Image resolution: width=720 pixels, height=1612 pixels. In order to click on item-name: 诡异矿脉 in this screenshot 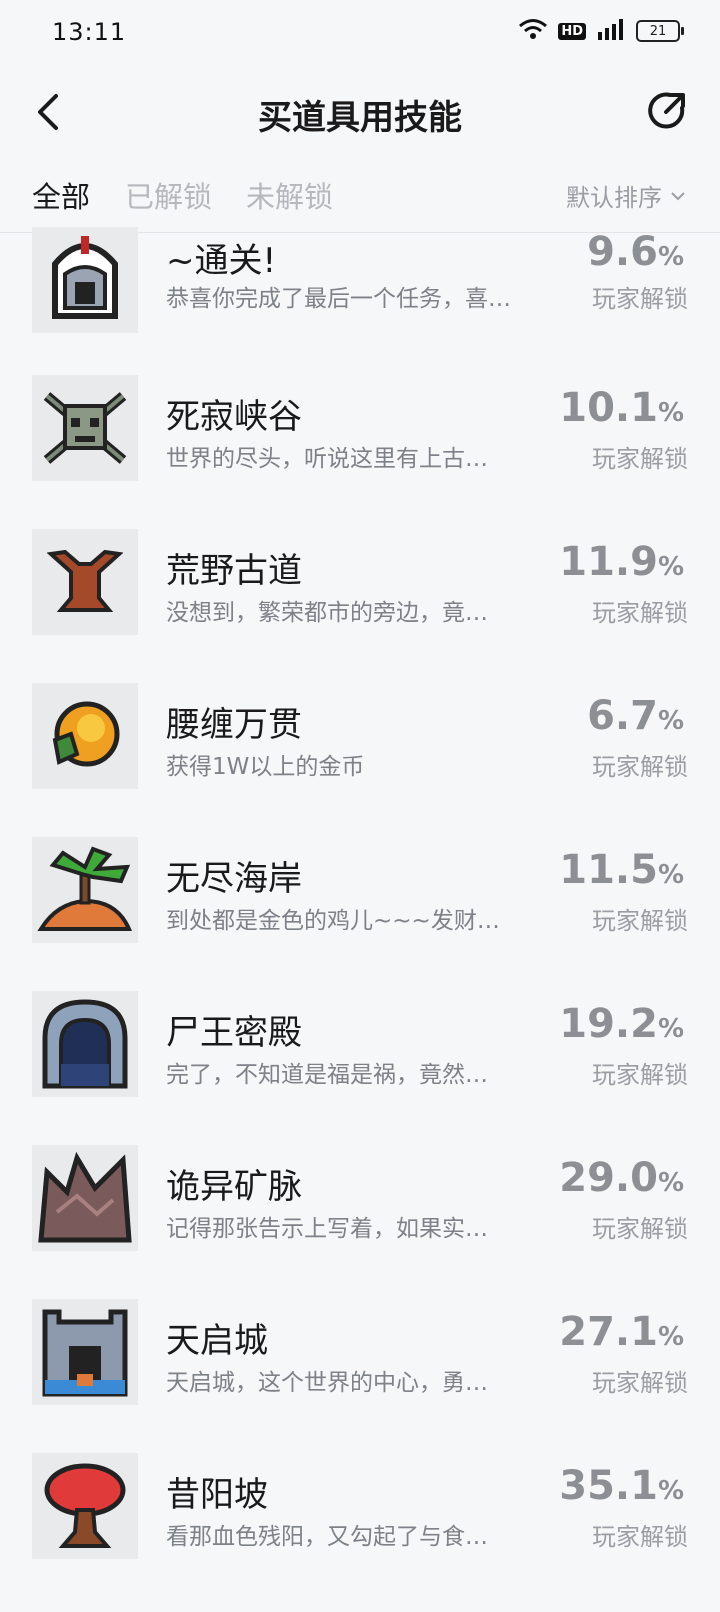, I will do `click(234, 1187)`.